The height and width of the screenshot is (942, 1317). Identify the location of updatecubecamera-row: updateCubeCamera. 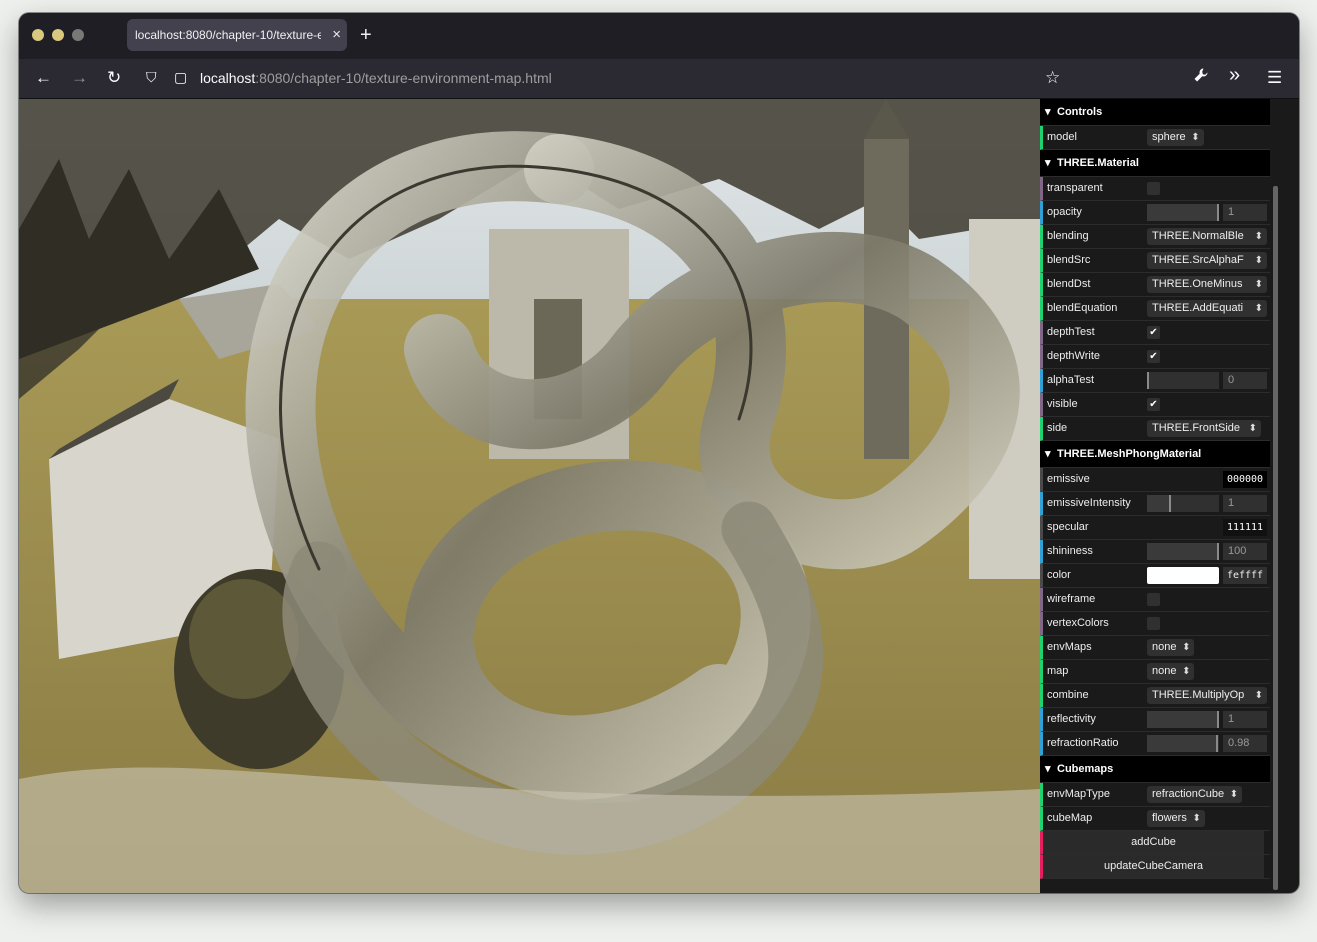
(1155, 867).